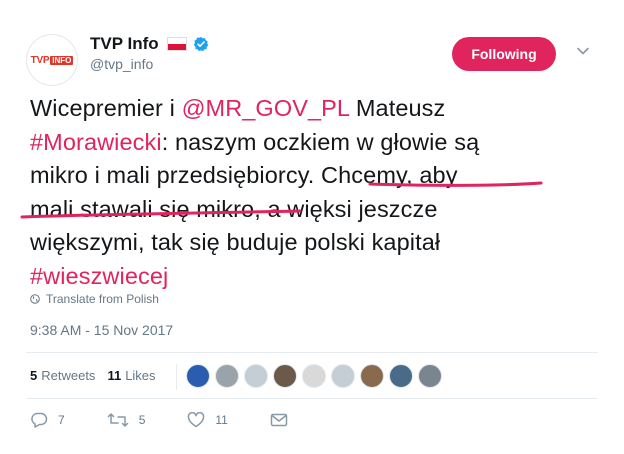 The width and height of the screenshot is (624, 454). What do you see at coordinates (61, 420) in the screenshot?
I see `reply-count: 7` at bounding box center [61, 420].